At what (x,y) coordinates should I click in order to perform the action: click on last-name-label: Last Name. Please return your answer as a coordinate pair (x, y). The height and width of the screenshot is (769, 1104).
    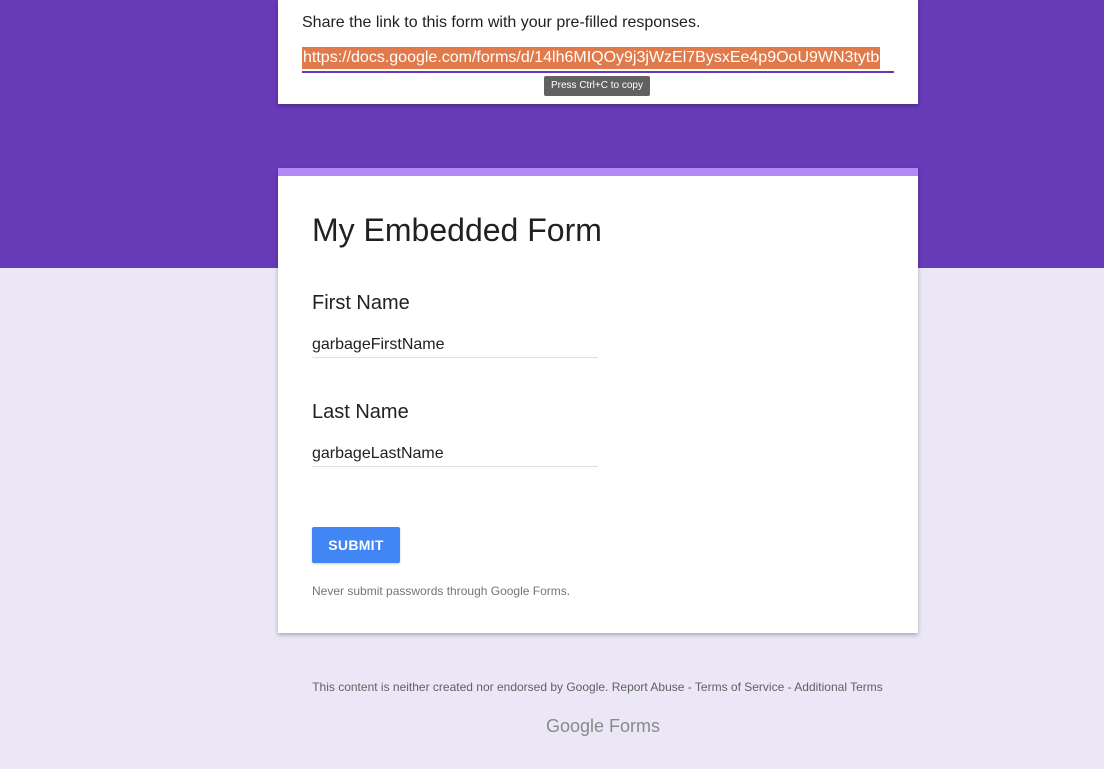
    Looking at the image, I should click on (360, 412).